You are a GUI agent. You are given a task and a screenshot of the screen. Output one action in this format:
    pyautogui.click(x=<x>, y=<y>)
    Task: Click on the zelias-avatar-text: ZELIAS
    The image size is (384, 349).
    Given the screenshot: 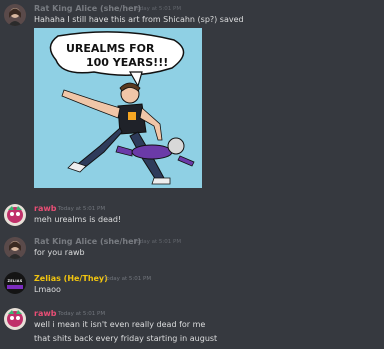 What is the action you would take?
    pyautogui.click(x=15, y=281)
    